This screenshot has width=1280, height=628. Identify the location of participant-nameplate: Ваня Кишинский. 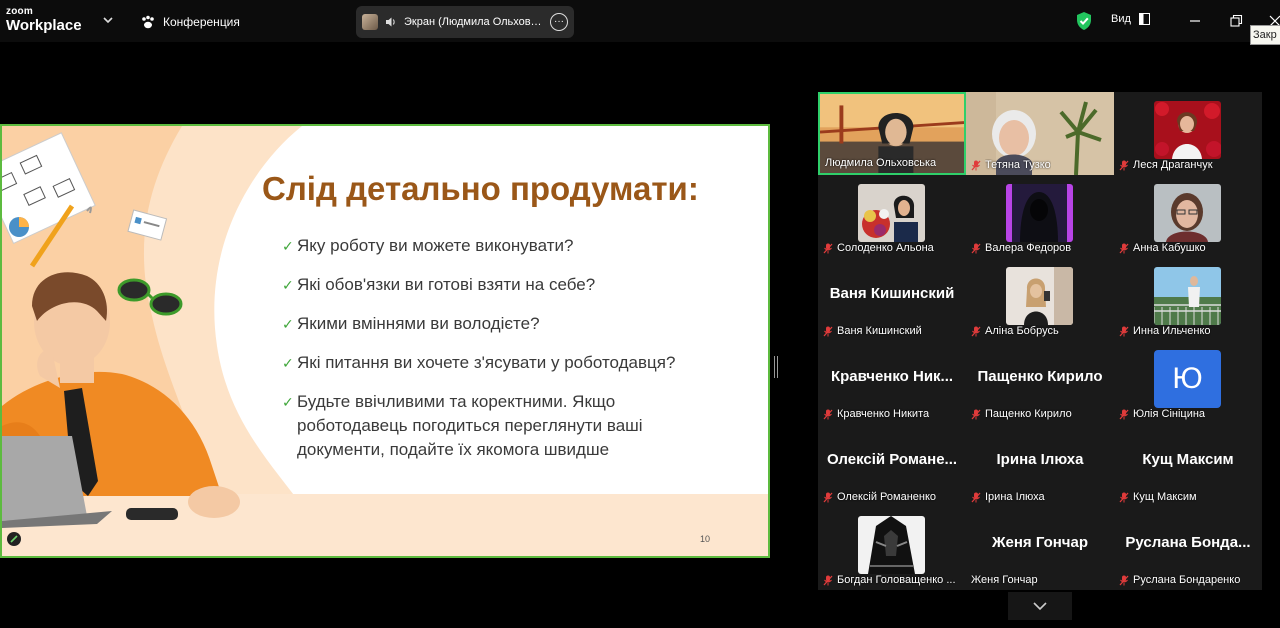
(872, 331).